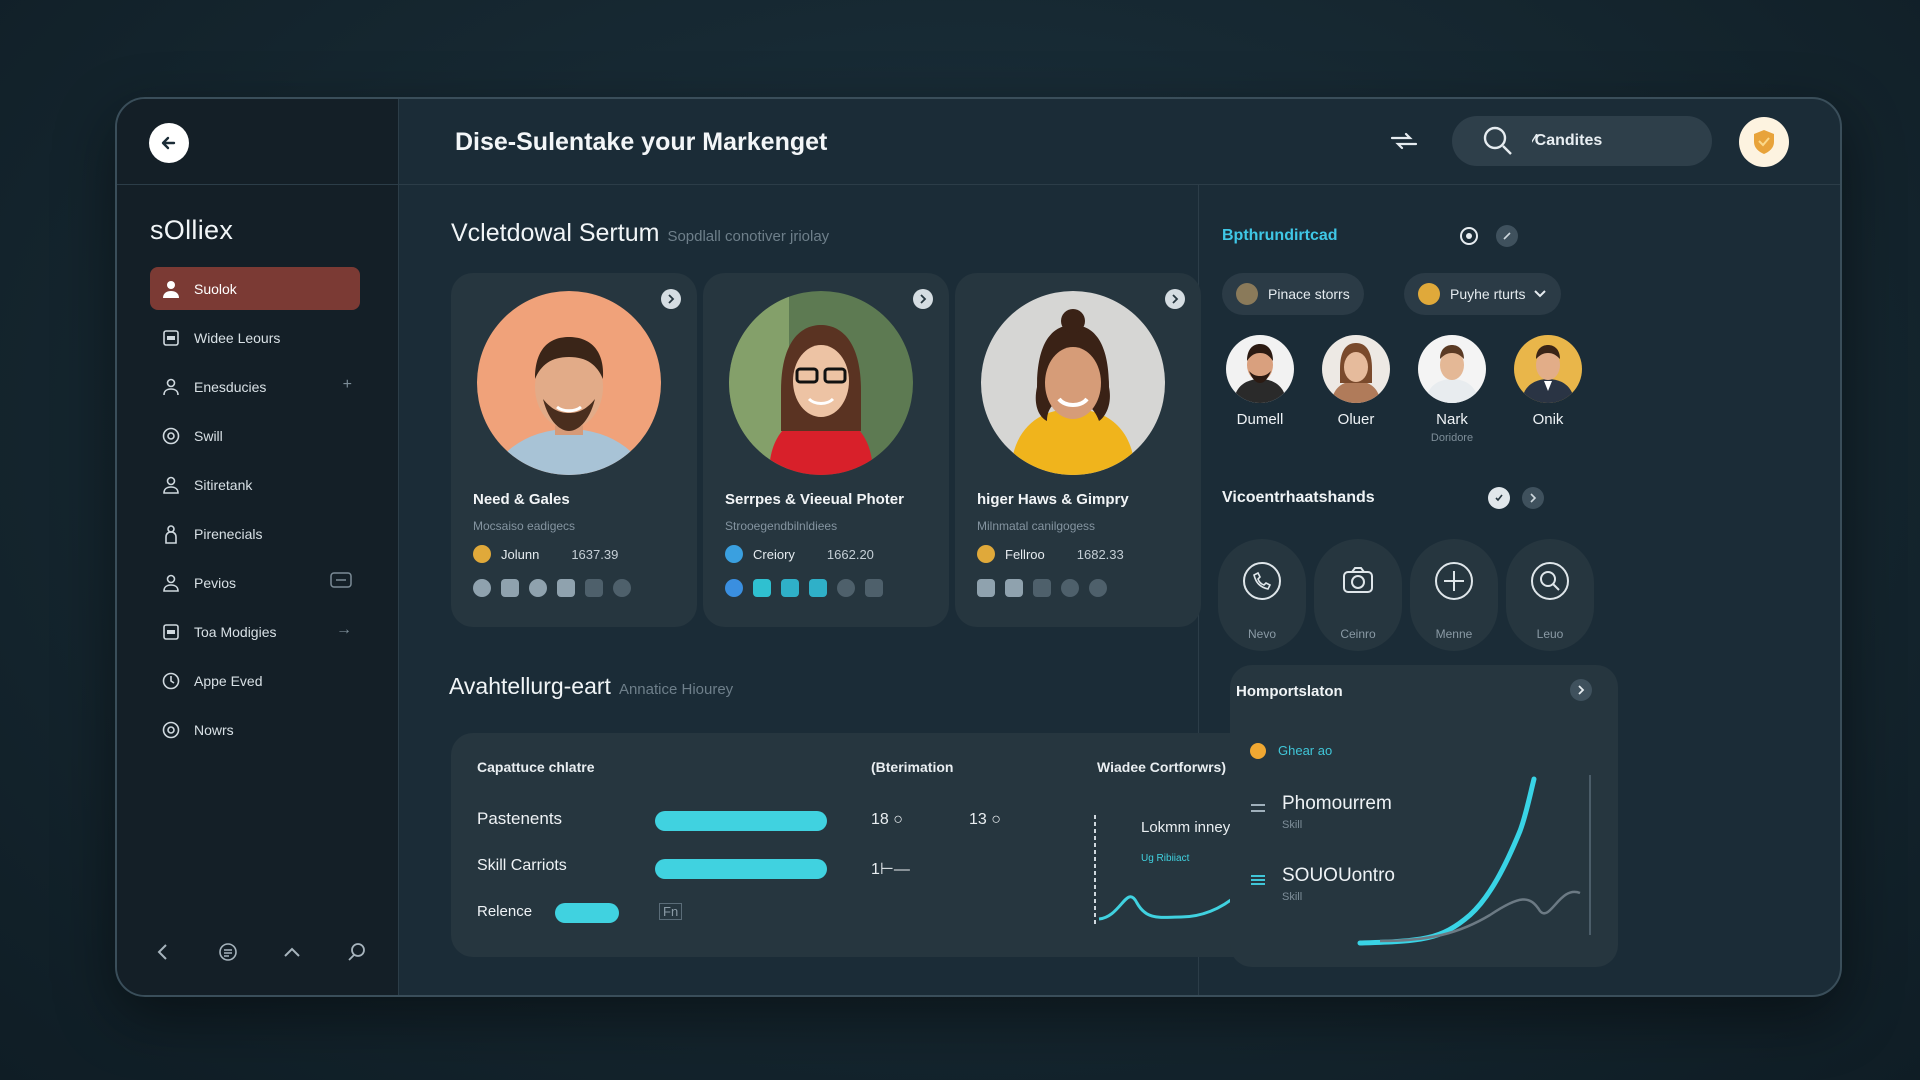 The width and height of the screenshot is (1920, 1080). What do you see at coordinates (887, 819) in the screenshot?
I see `stat-value: 18 ○` at bounding box center [887, 819].